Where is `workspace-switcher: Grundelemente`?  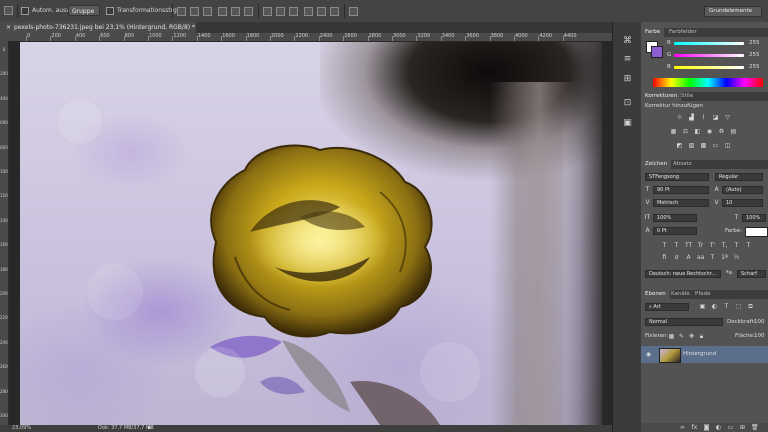 workspace-switcher: Grundelemente is located at coordinates (733, 11).